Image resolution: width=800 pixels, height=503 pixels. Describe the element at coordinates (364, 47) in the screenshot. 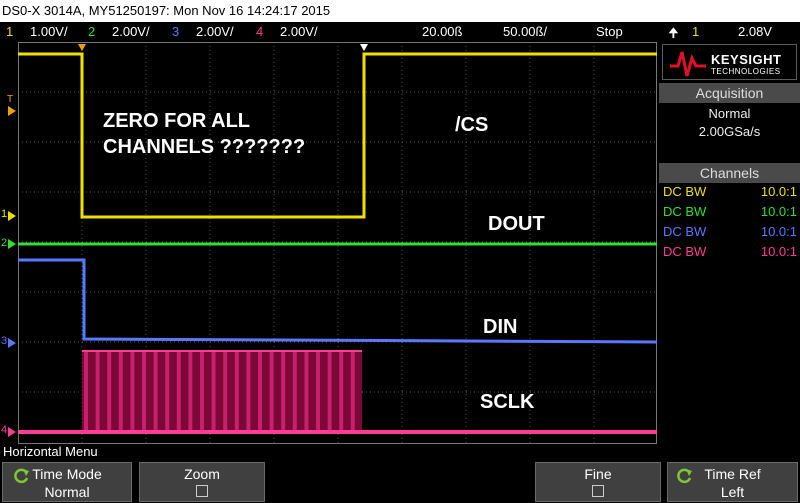

I see `time-ref-marker` at that location.